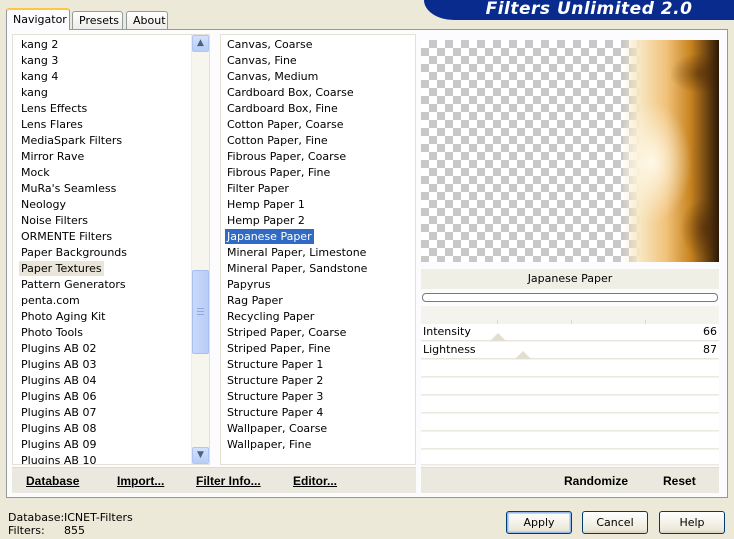 The image size is (734, 539). I want to click on filter-item: Japanese Paper, so click(269, 236).